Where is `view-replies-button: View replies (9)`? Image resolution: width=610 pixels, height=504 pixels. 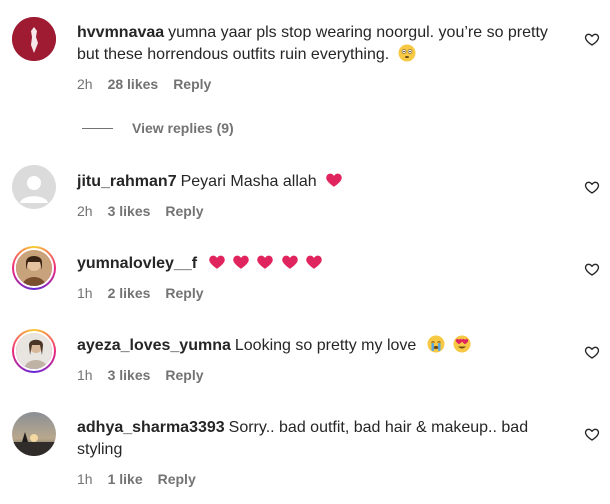
view-replies-button: View replies (9) is located at coordinates (158, 128).